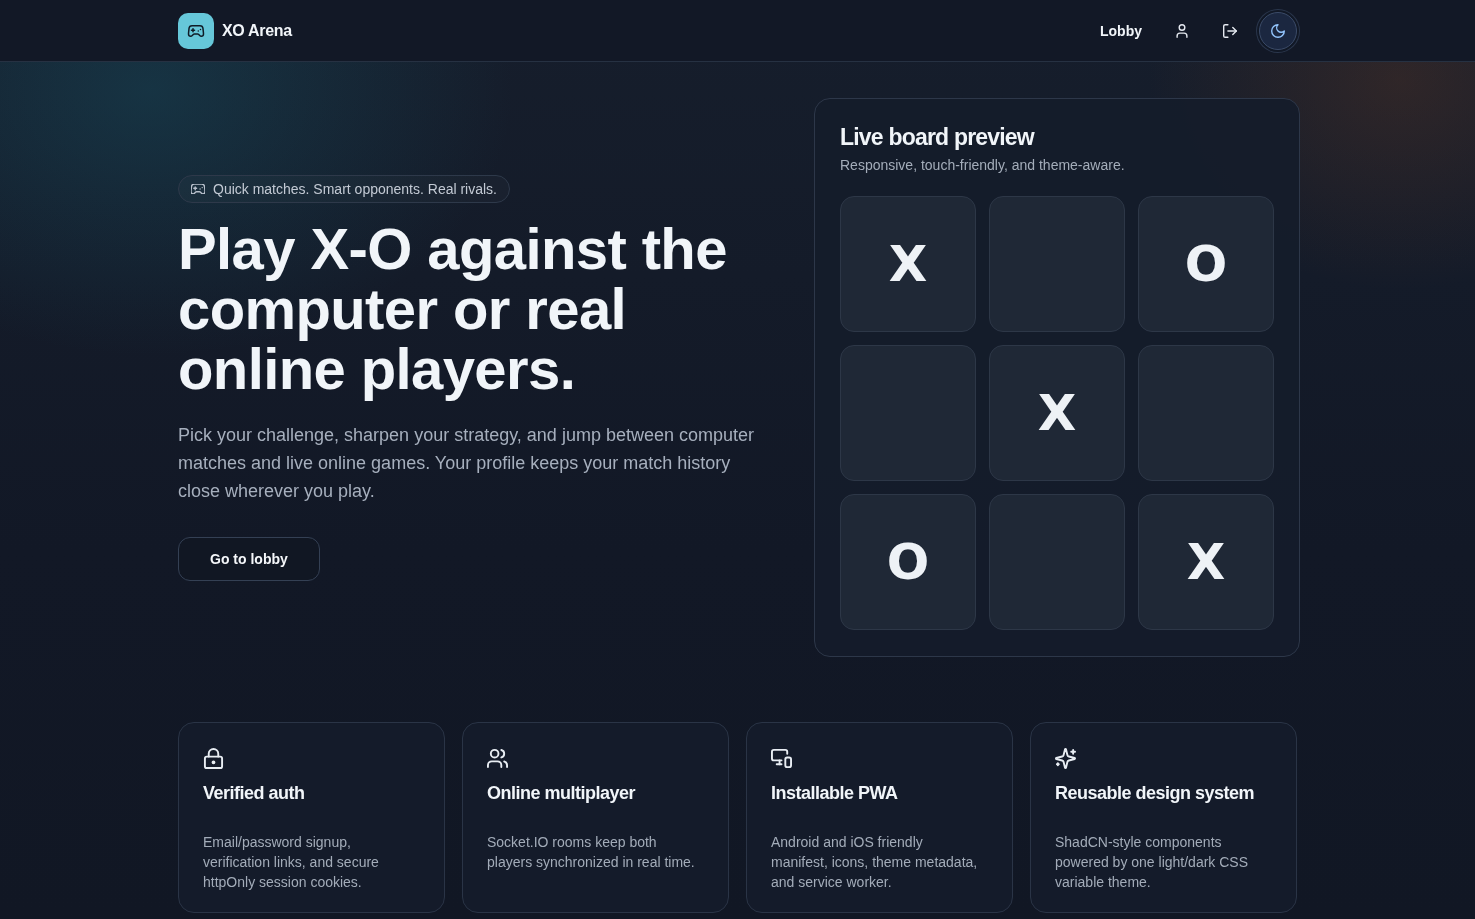 Image resolution: width=1475 pixels, height=919 pixels. Describe the element at coordinates (249, 558) in the screenshot. I see `go-to-lobby-button: Go to lobby` at that location.